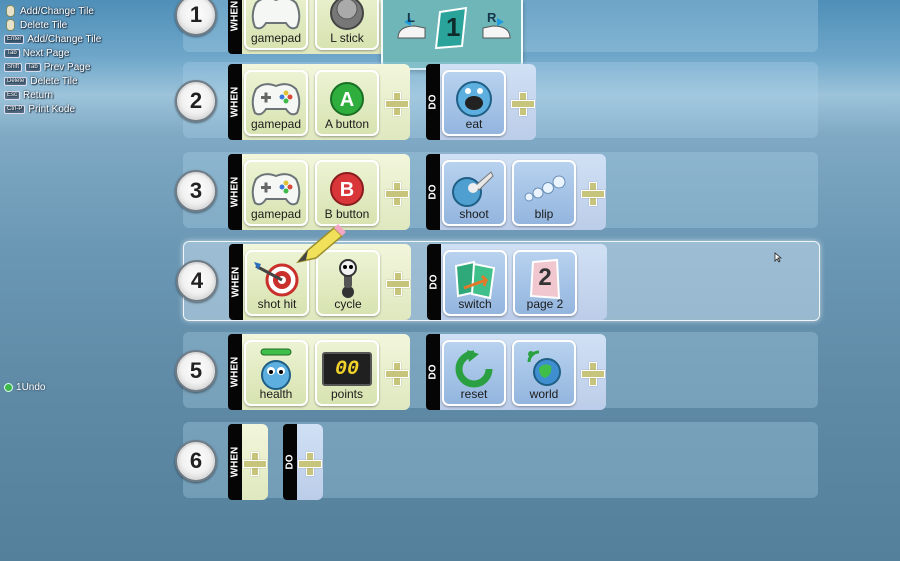  I want to click on tile-health: health, so click(276, 373).